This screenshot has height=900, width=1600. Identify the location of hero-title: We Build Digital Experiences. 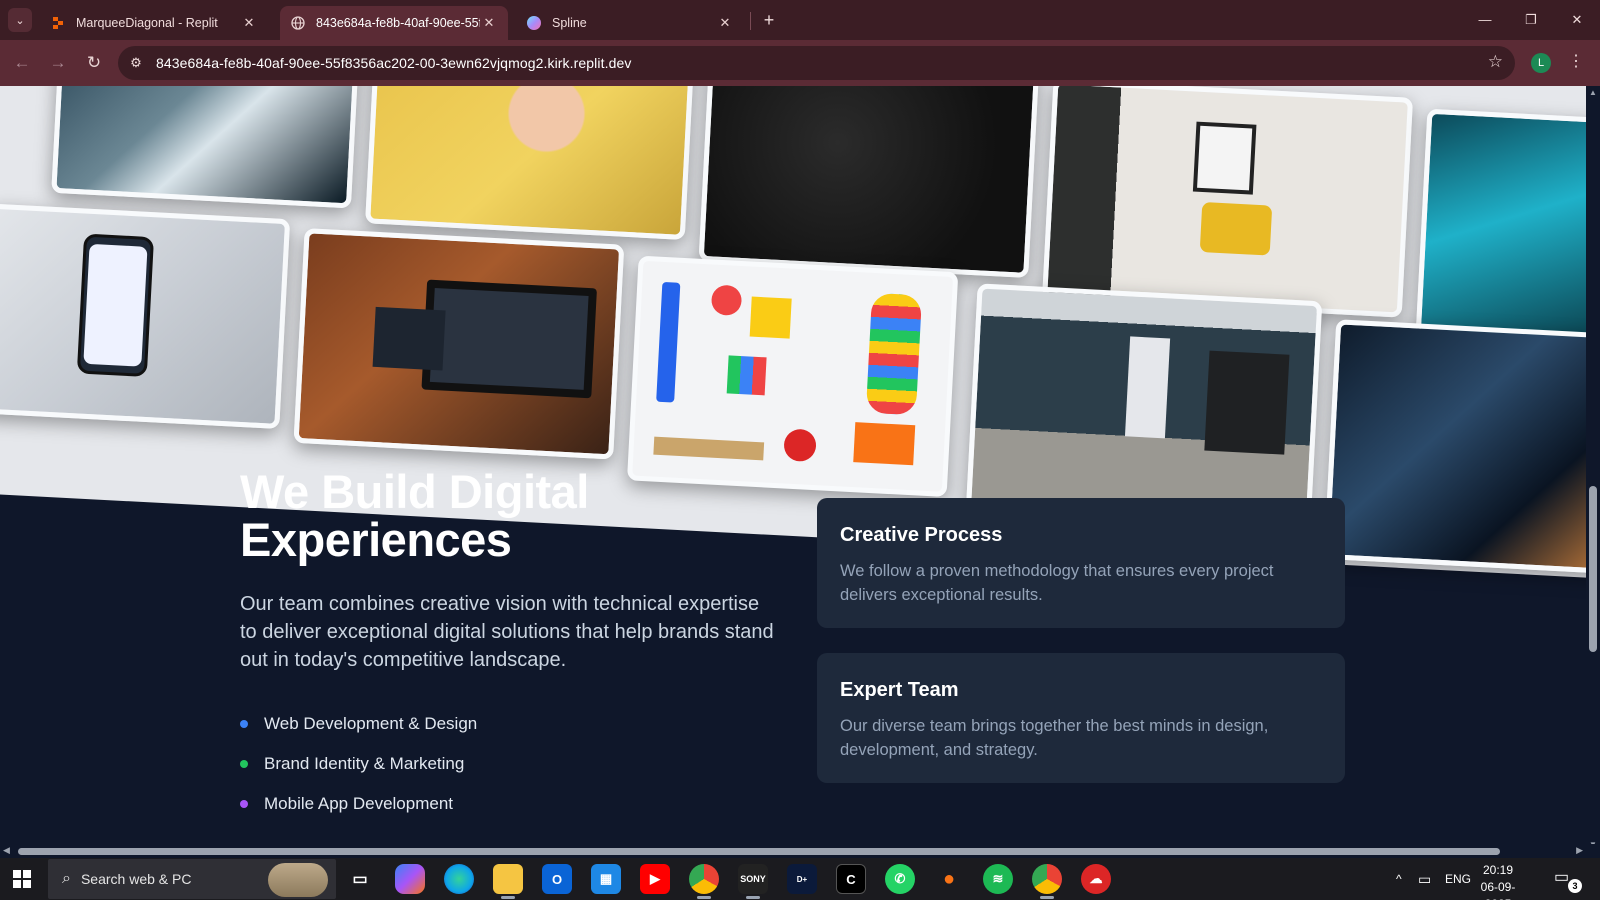
(510, 516).